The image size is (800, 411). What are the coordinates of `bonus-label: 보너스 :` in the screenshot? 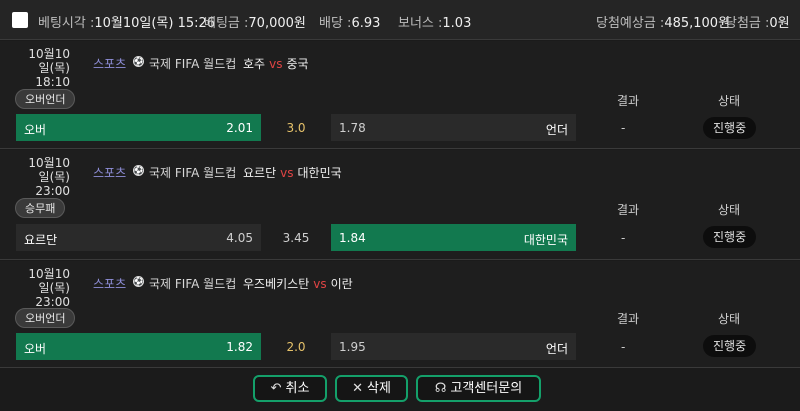 It's located at (420, 23).